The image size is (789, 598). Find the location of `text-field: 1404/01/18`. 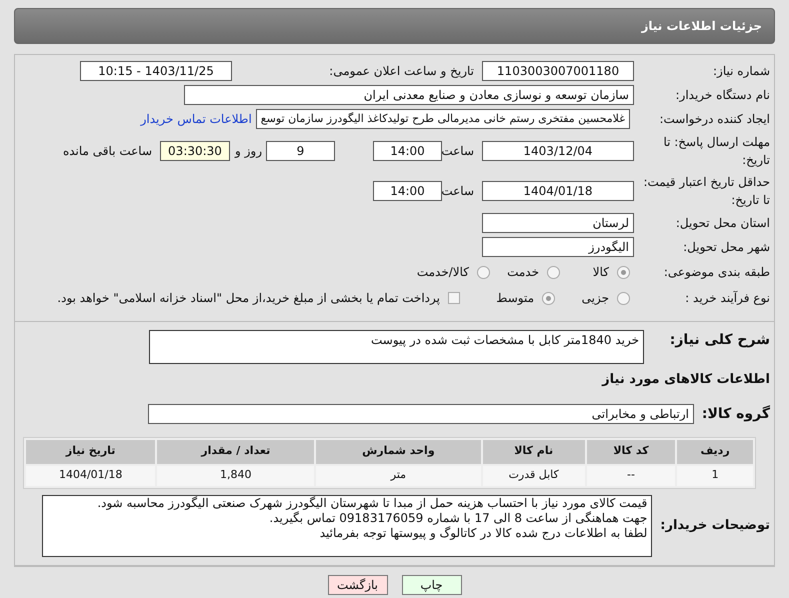

text-field: 1404/01/18 is located at coordinates (558, 191).